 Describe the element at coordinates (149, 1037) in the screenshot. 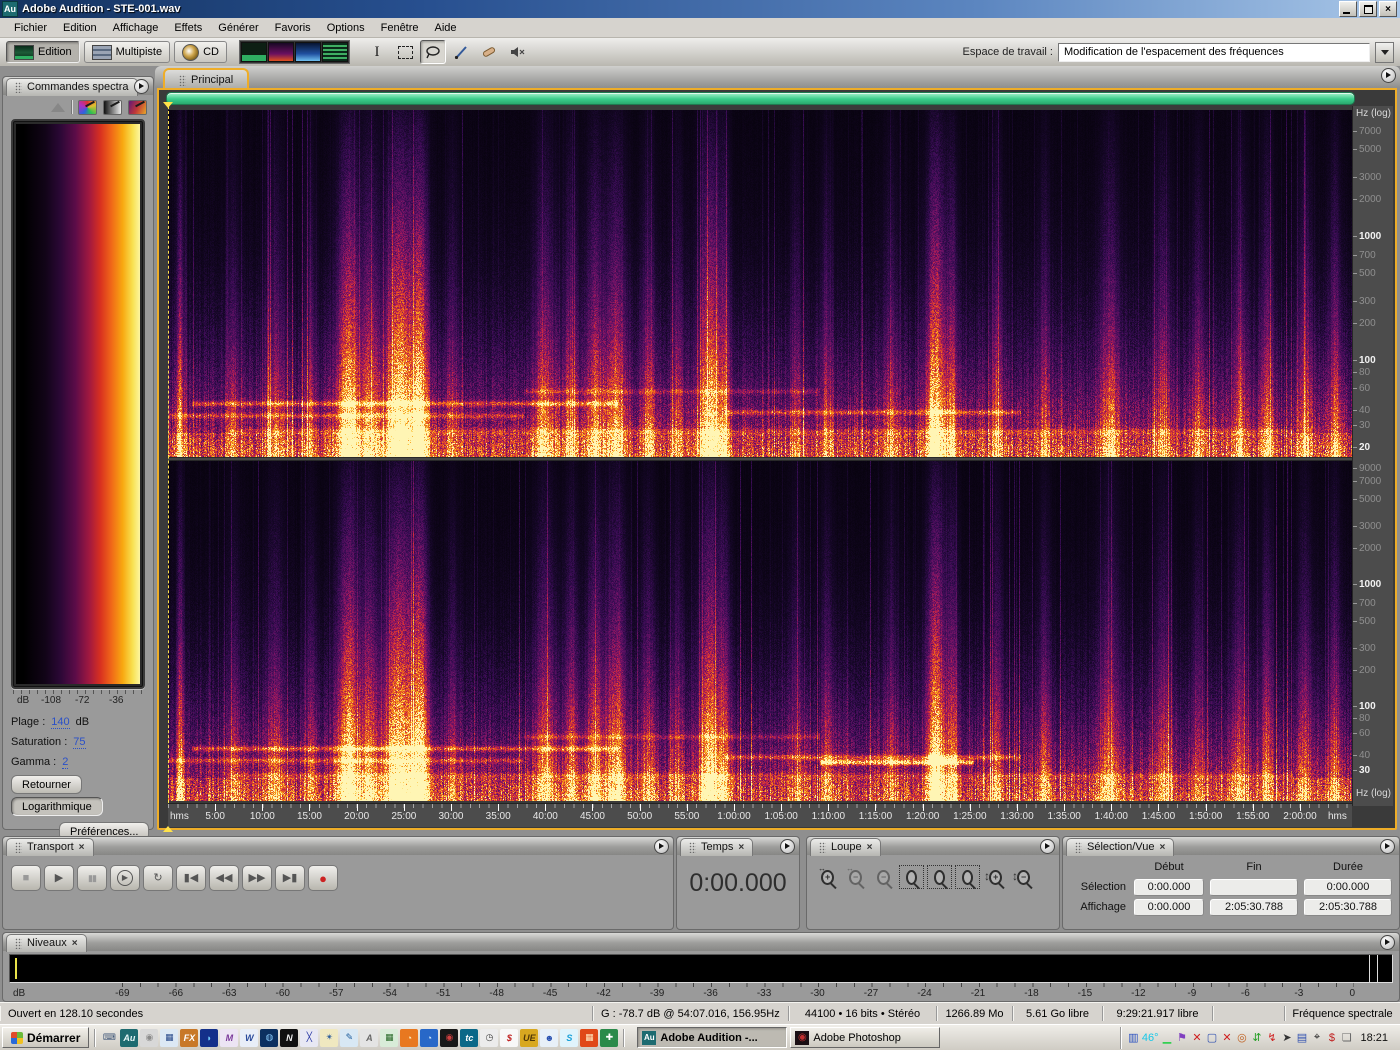

I see `quicklaunch-media-icon: ◉` at that location.